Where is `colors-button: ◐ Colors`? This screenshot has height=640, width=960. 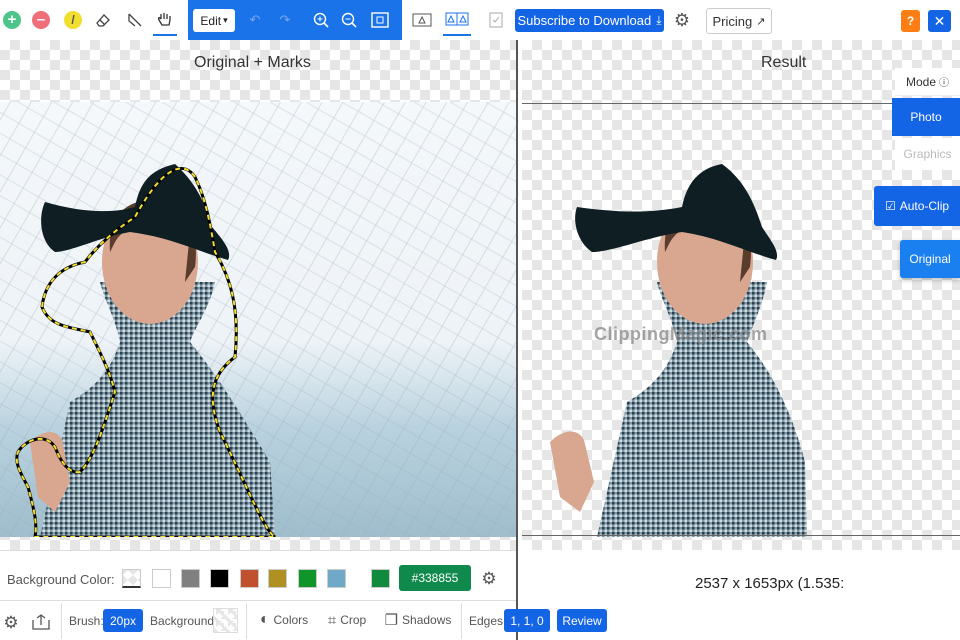
colors-button: ◐ Colors is located at coordinates (284, 620).